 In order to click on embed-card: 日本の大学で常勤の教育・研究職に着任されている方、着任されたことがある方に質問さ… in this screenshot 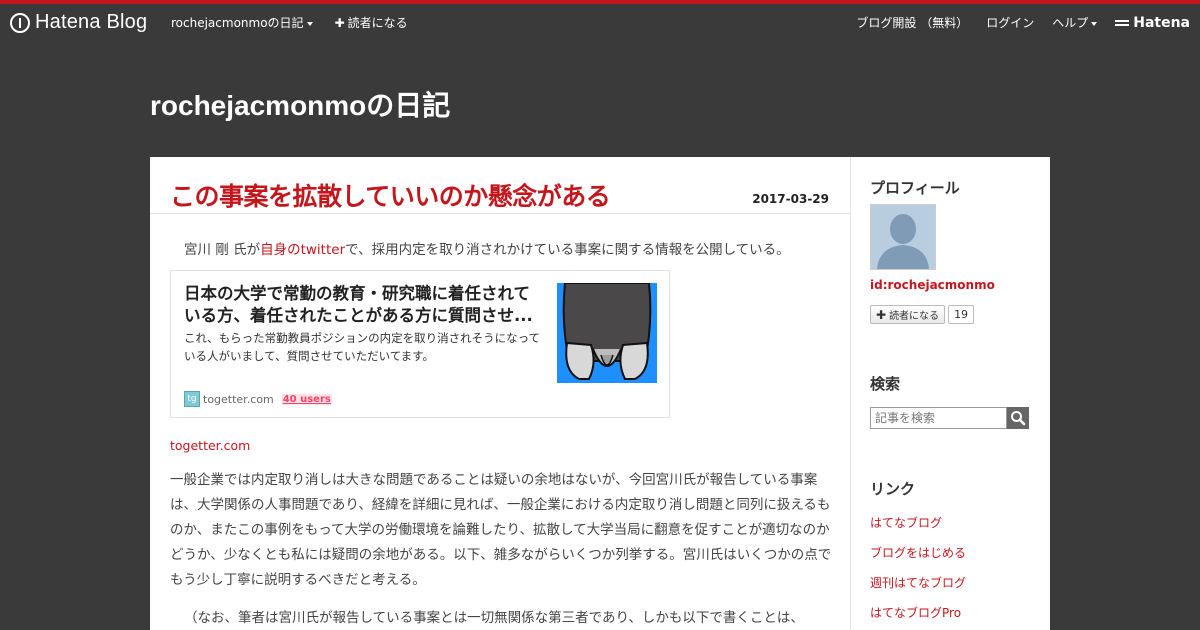, I will do `click(420, 344)`.